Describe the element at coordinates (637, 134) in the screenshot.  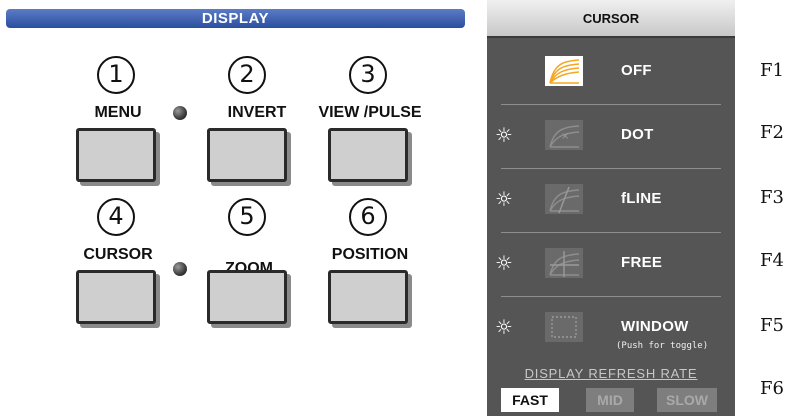
I see `cursor-option-dot-label: DOT` at that location.